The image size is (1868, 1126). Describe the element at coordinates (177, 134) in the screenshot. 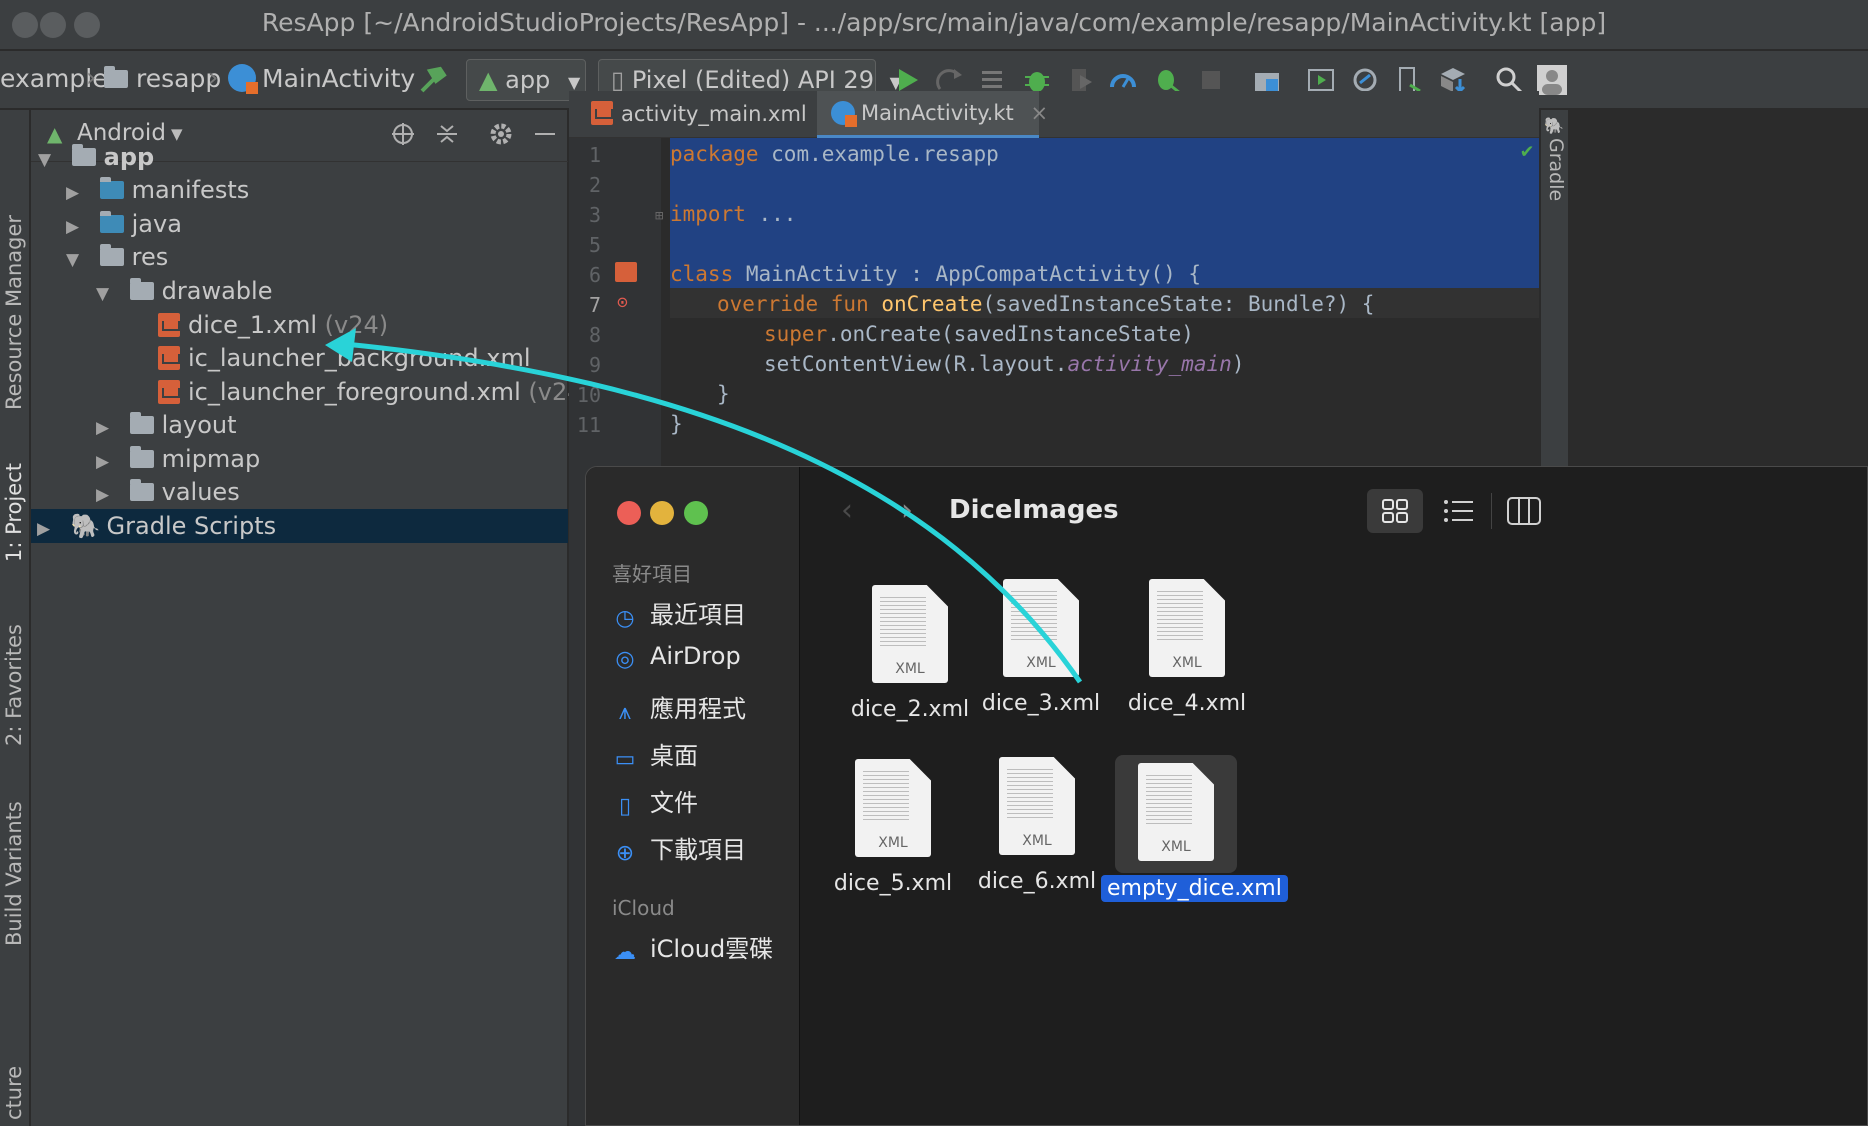

I see `chevron-down-icon: ▼` at that location.